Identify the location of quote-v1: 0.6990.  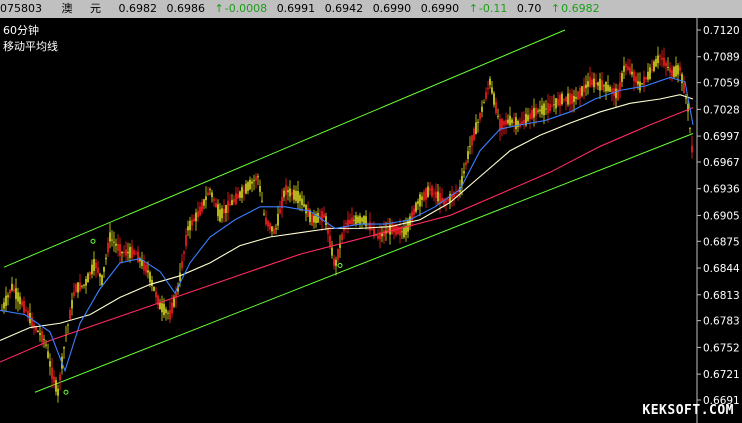
(392, 8).